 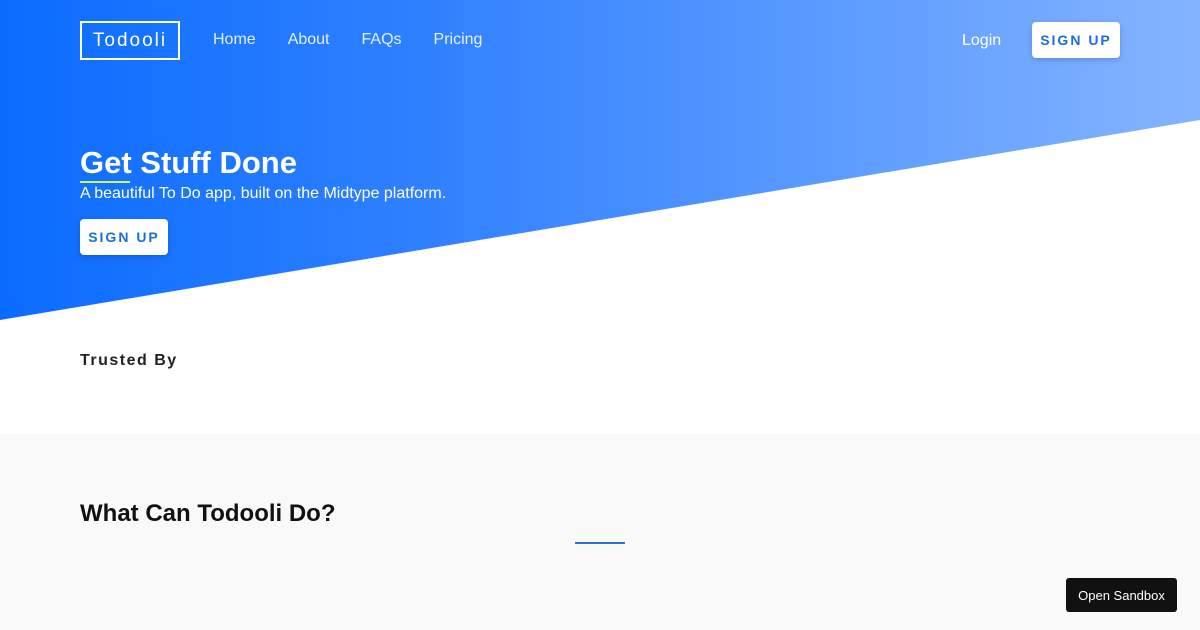 I want to click on hero-signup-button: SIGN UP, so click(x=124, y=237).